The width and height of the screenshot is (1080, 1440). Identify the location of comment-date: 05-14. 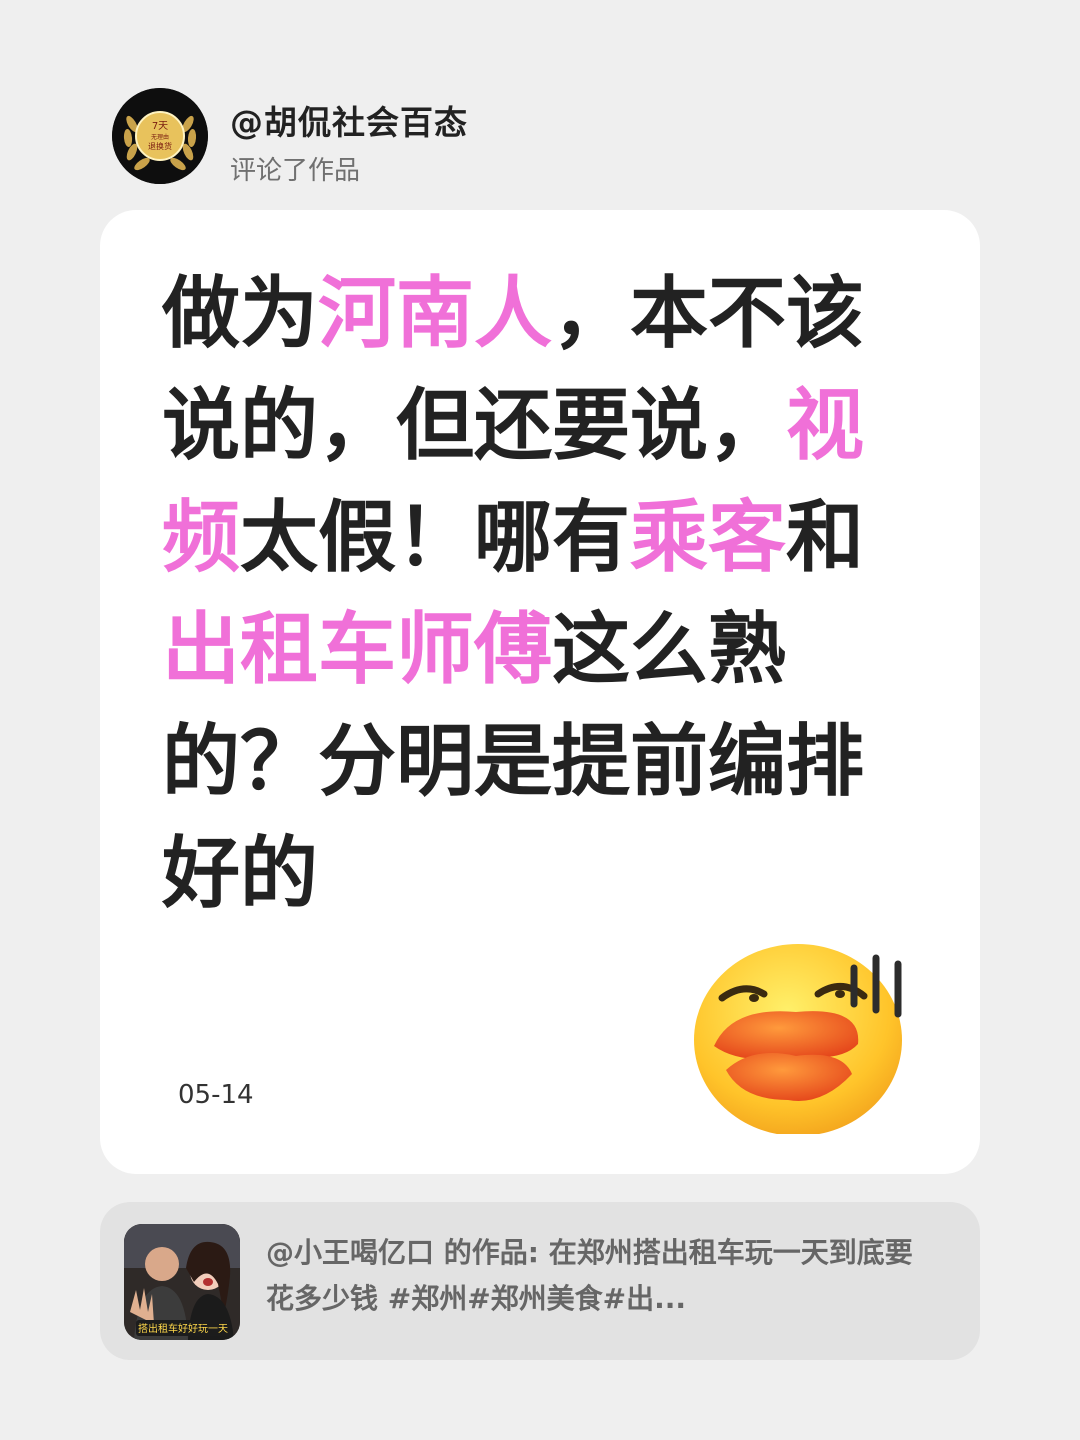
(216, 1095).